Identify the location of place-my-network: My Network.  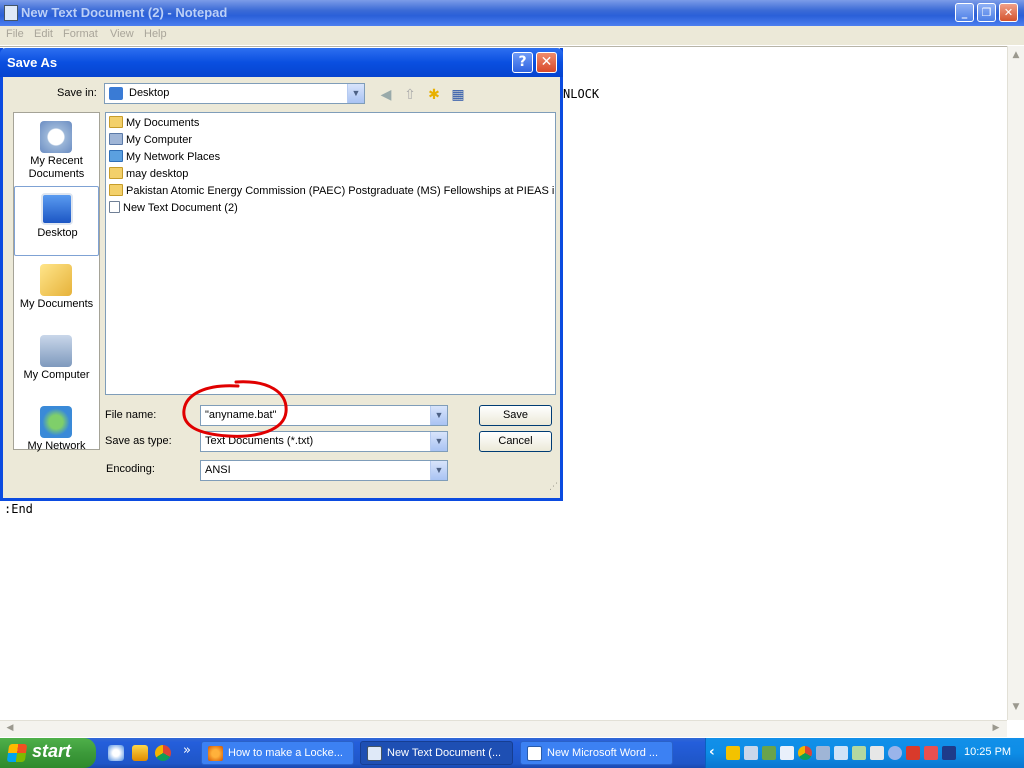
(56, 435).